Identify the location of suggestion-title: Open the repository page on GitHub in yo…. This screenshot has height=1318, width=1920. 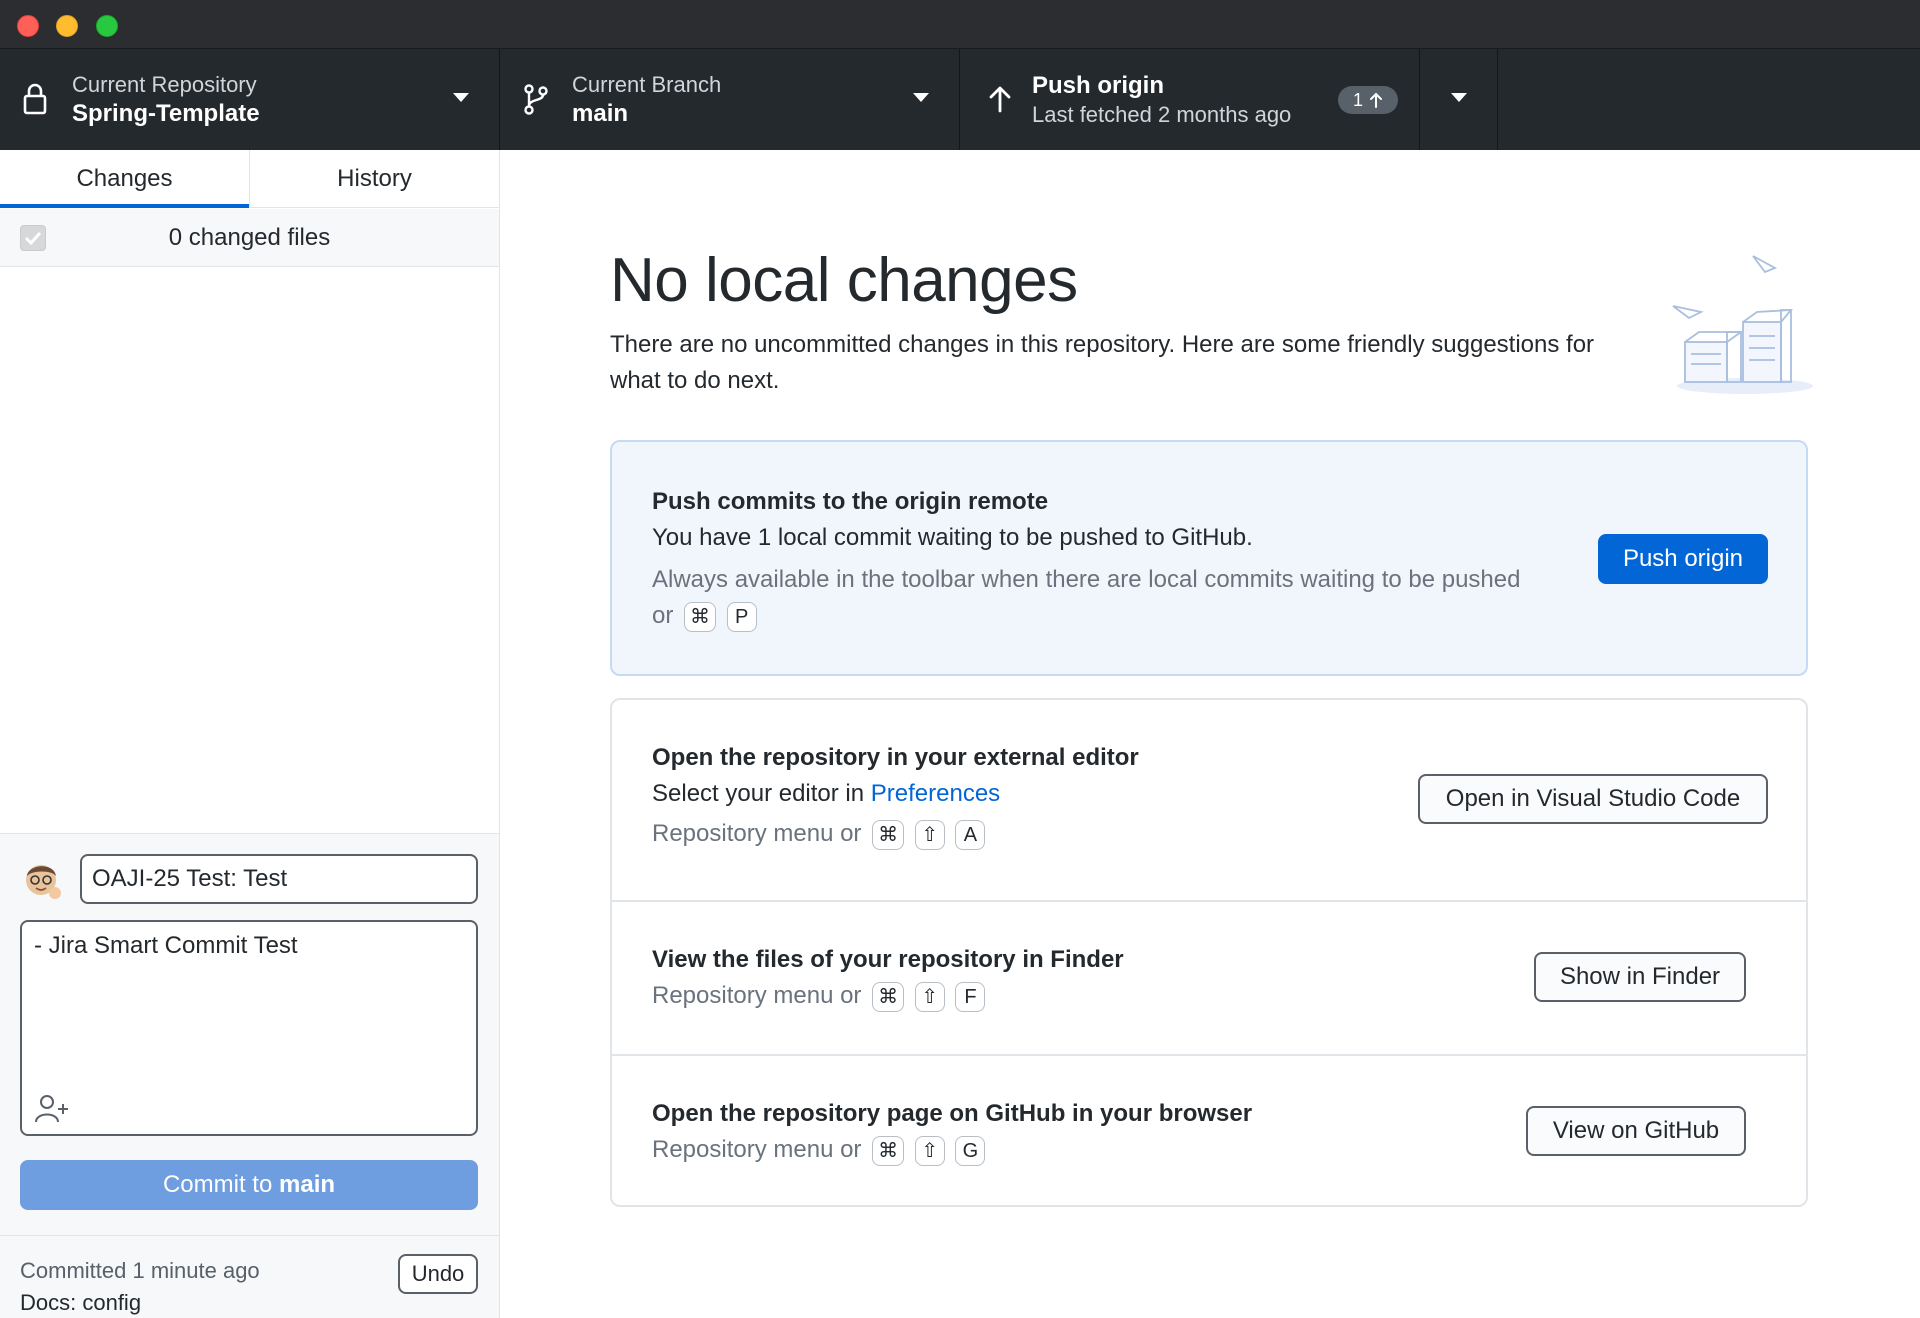
(952, 1113).